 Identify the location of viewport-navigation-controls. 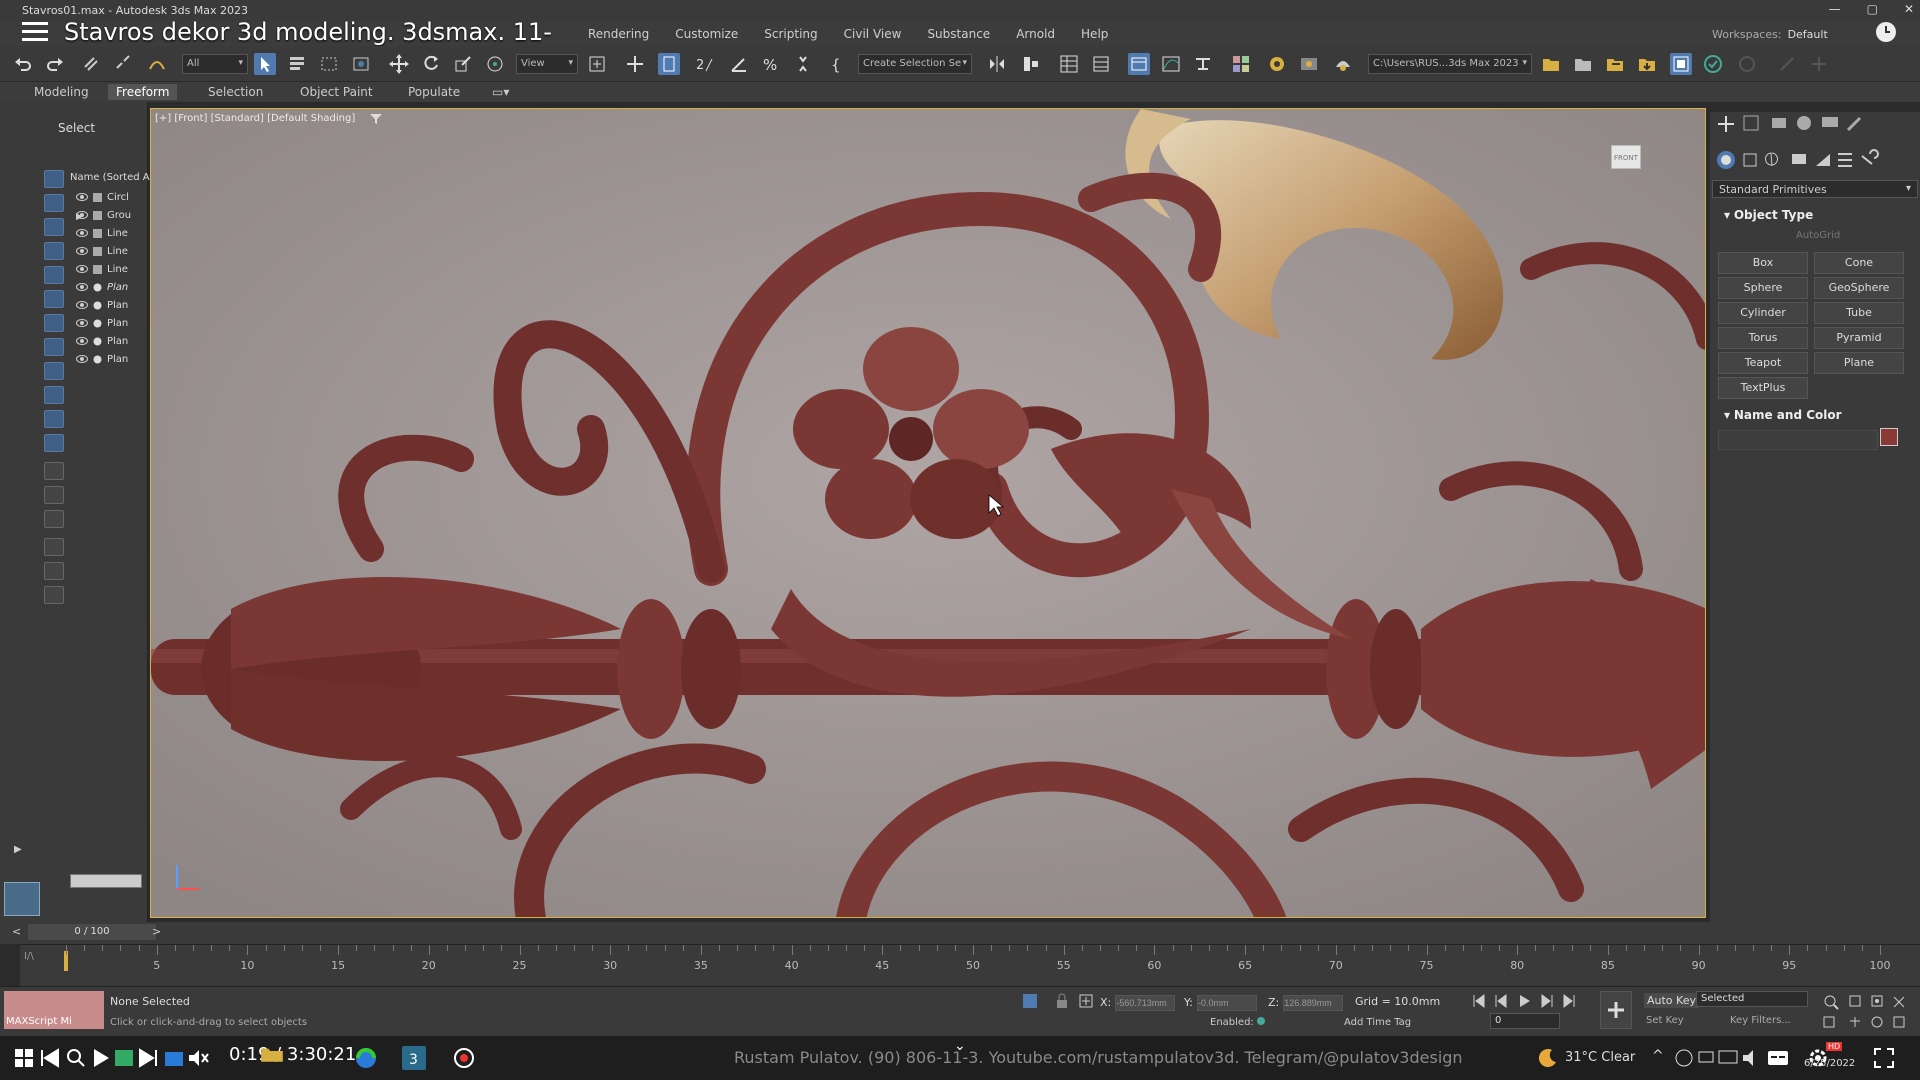
(1868, 1012).